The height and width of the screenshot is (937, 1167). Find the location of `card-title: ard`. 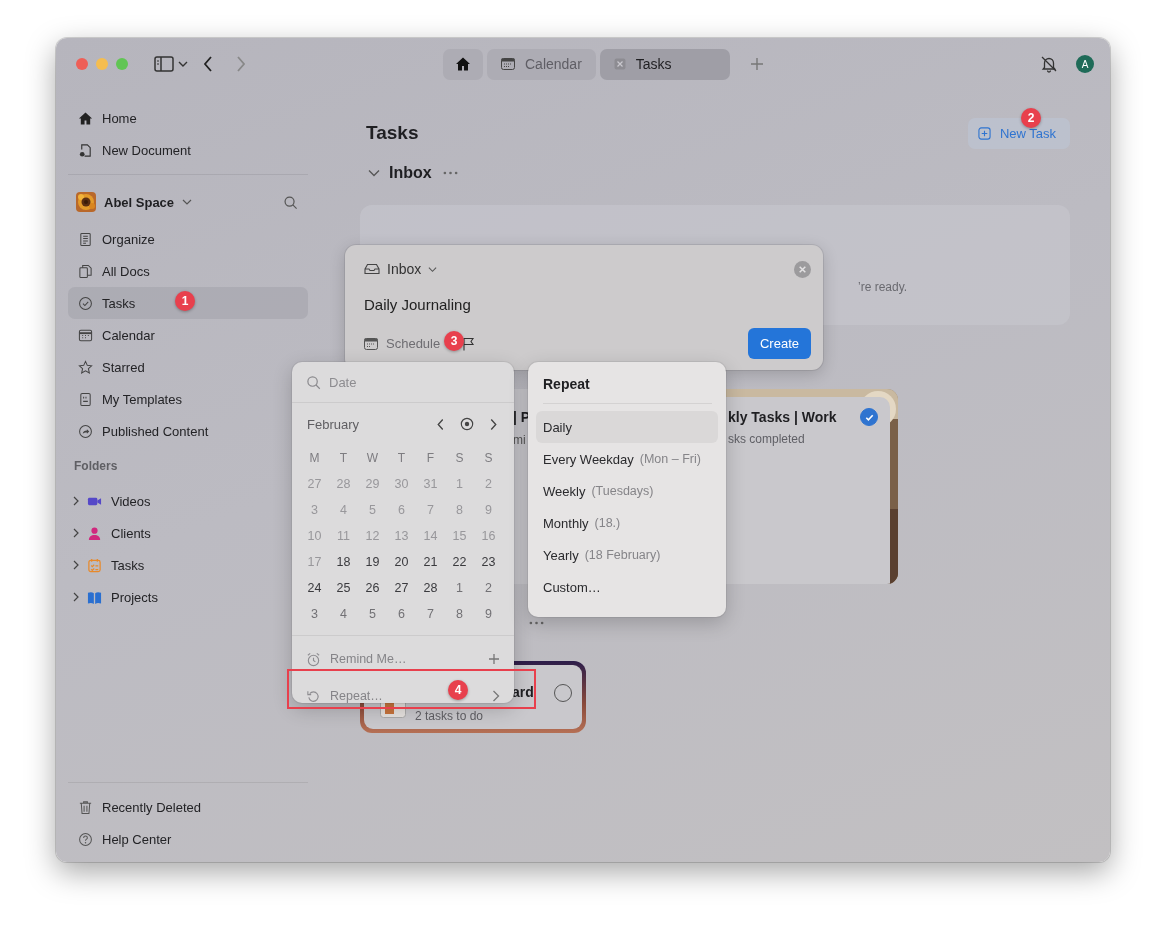

card-title: ard is located at coordinates (523, 692).